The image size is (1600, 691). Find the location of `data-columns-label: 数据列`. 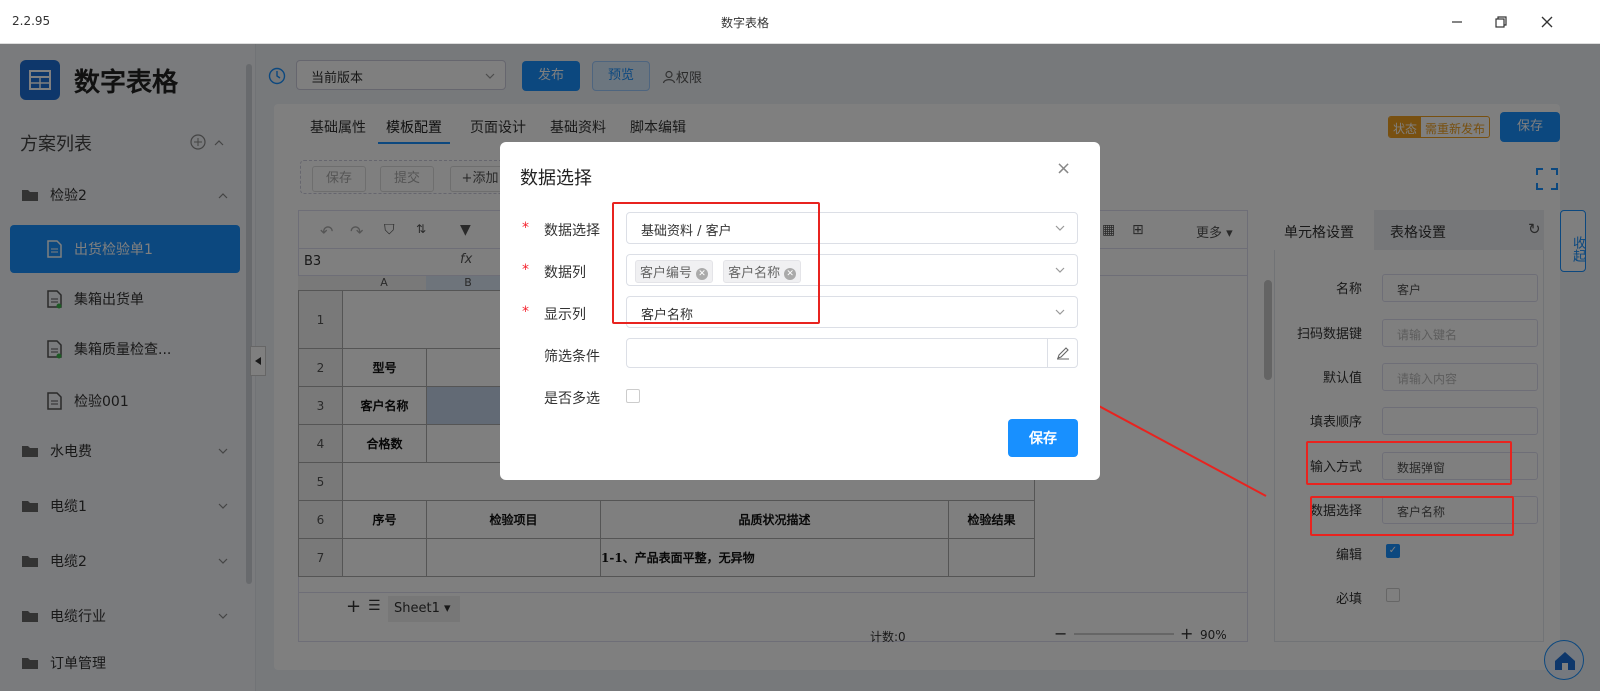

data-columns-label: 数据列 is located at coordinates (565, 273).